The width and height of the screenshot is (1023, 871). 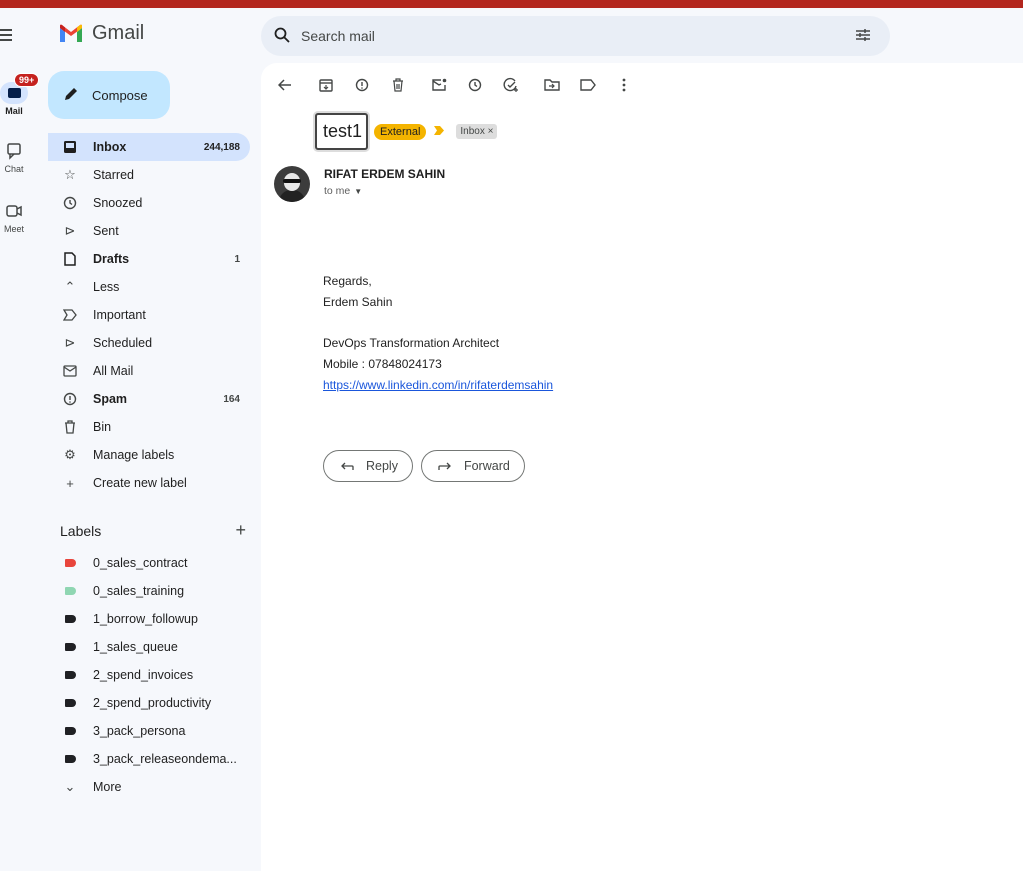 I want to click on search-bar, so click(x=575, y=36).